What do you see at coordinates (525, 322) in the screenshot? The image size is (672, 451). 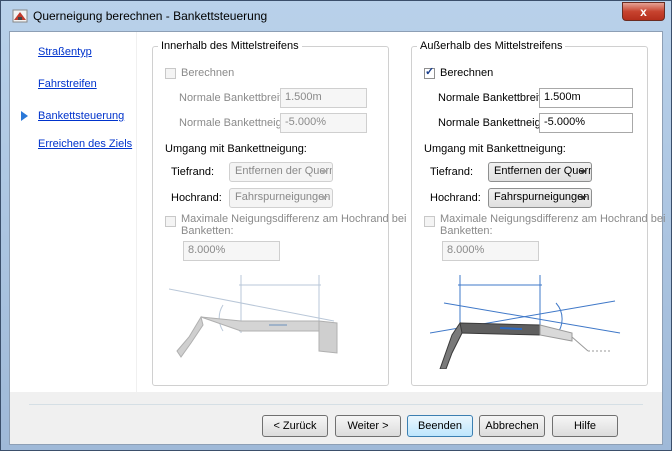 I see `outside-shoulder-diagram-image` at bounding box center [525, 322].